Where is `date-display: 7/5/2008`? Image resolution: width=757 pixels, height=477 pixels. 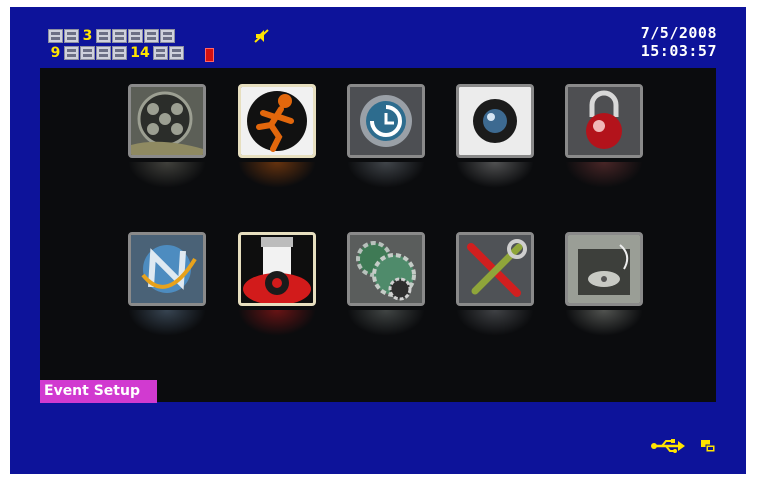
date-display: 7/5/2008 is located at coordinates (678, 33).